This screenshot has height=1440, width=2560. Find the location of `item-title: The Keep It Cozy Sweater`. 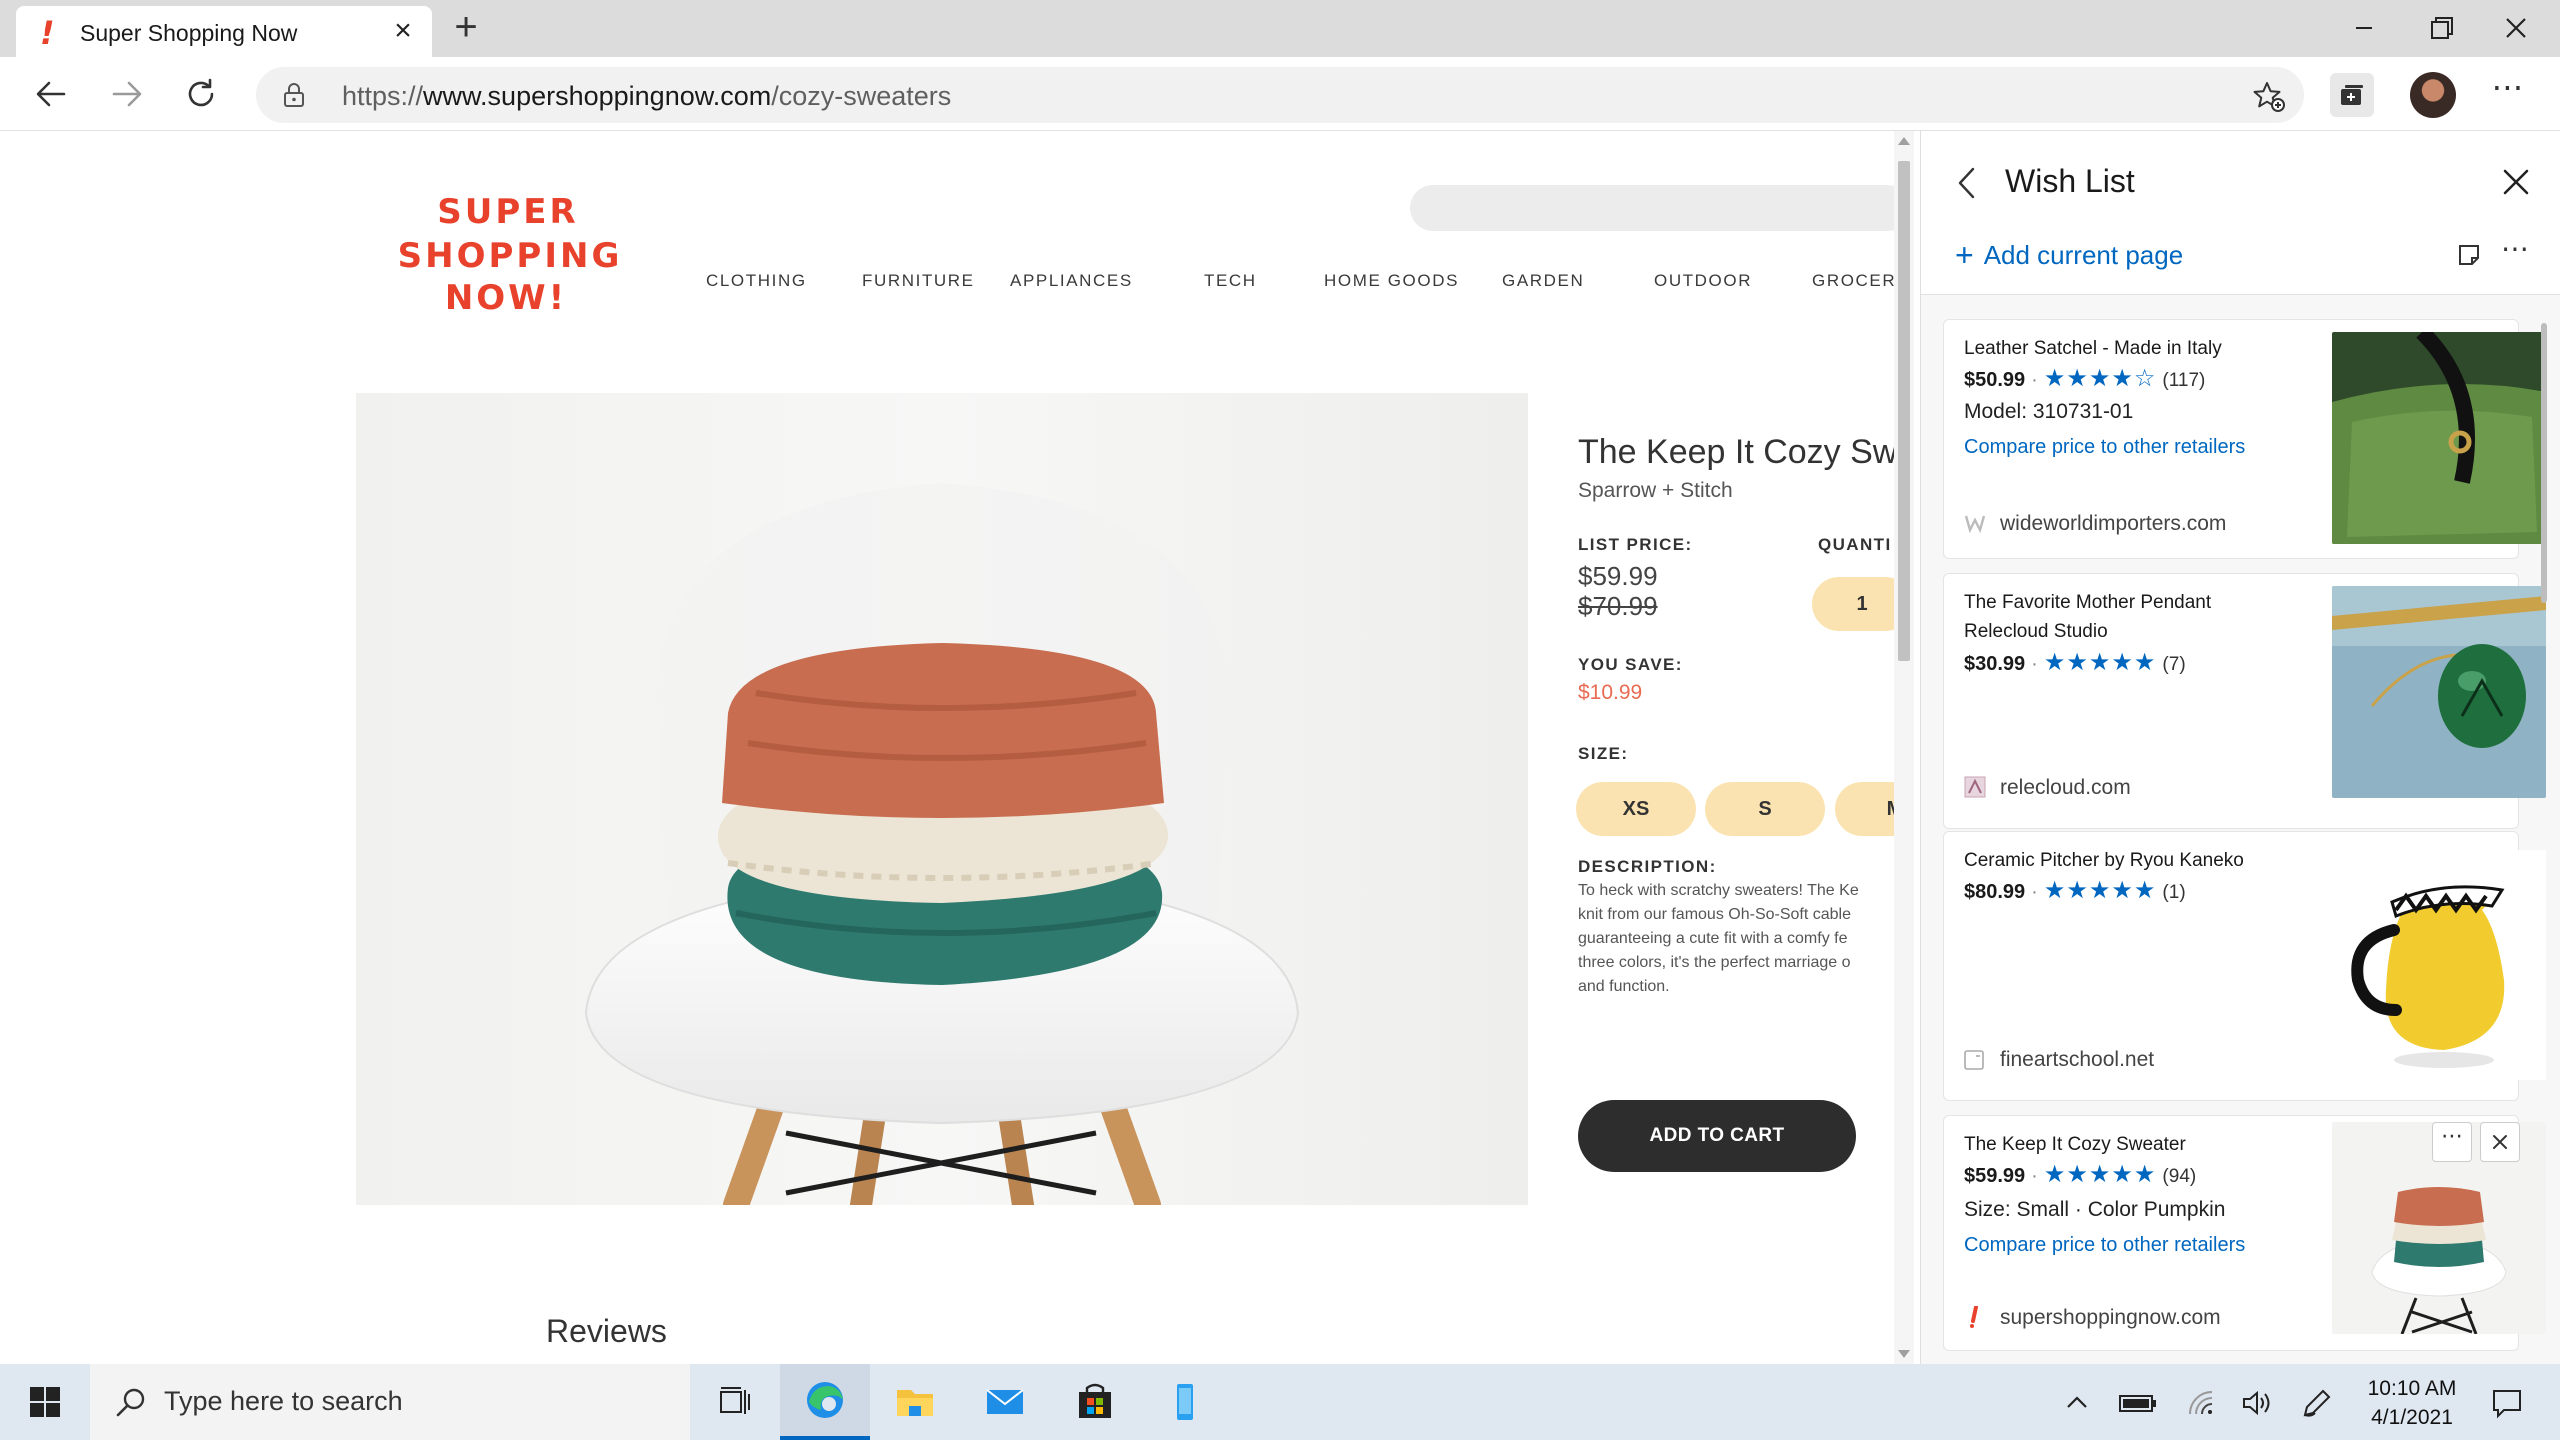

item-title: The Keep It Cozy Sweater is located at coordinates (2129, 1144).